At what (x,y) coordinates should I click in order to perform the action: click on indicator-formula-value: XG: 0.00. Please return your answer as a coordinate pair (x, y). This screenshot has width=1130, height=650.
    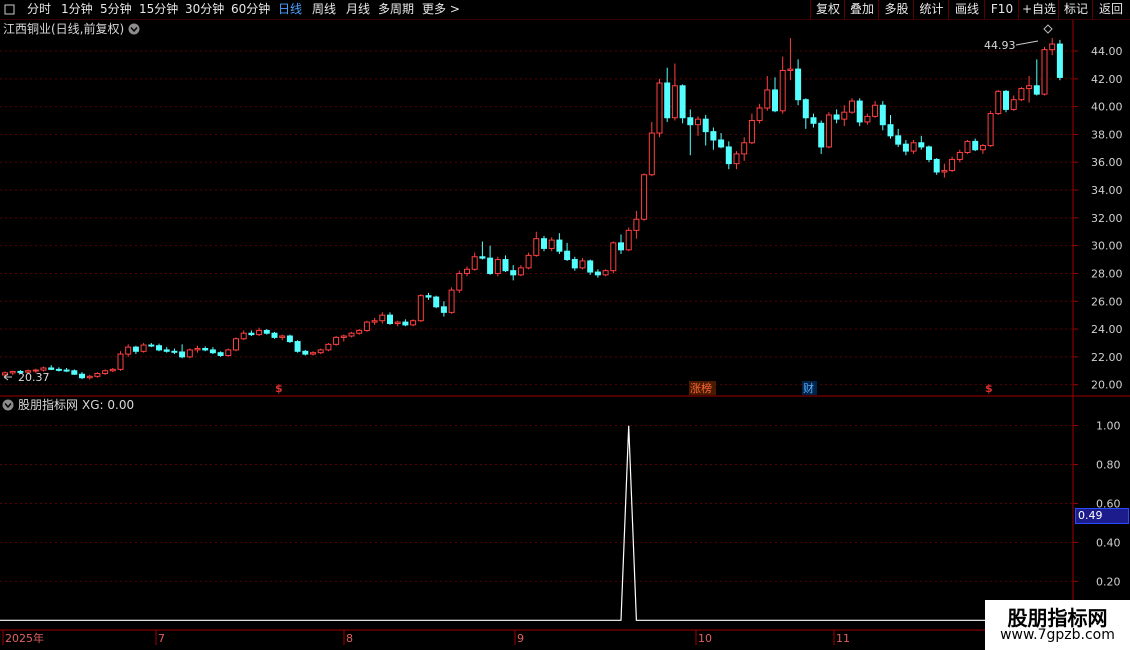
    Looking at the image, I should click on (108, 405).